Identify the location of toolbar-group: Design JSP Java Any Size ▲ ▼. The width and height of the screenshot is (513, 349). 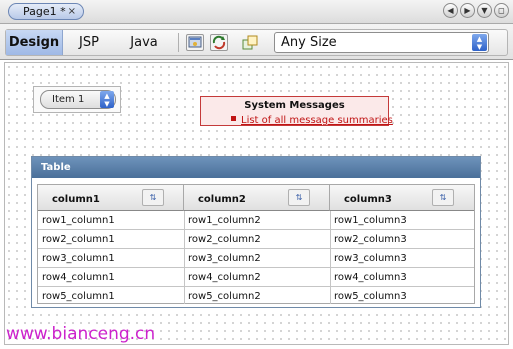
(256, 42).